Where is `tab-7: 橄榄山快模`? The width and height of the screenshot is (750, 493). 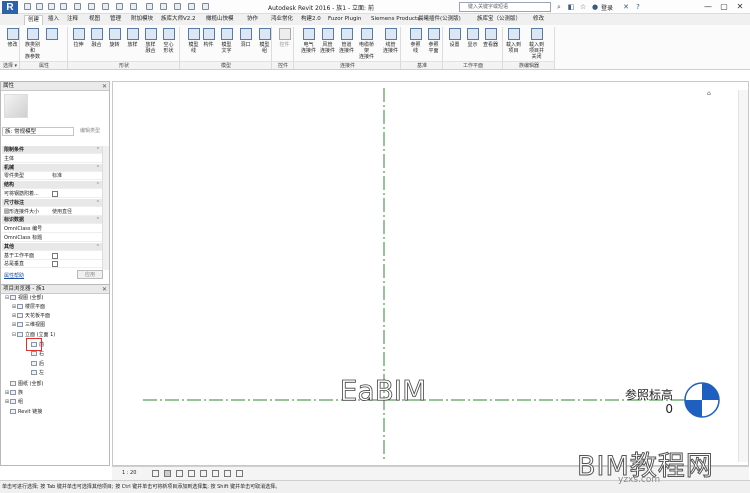
tab-7: 橄榄山快模 is located at coordinates (220, 20).